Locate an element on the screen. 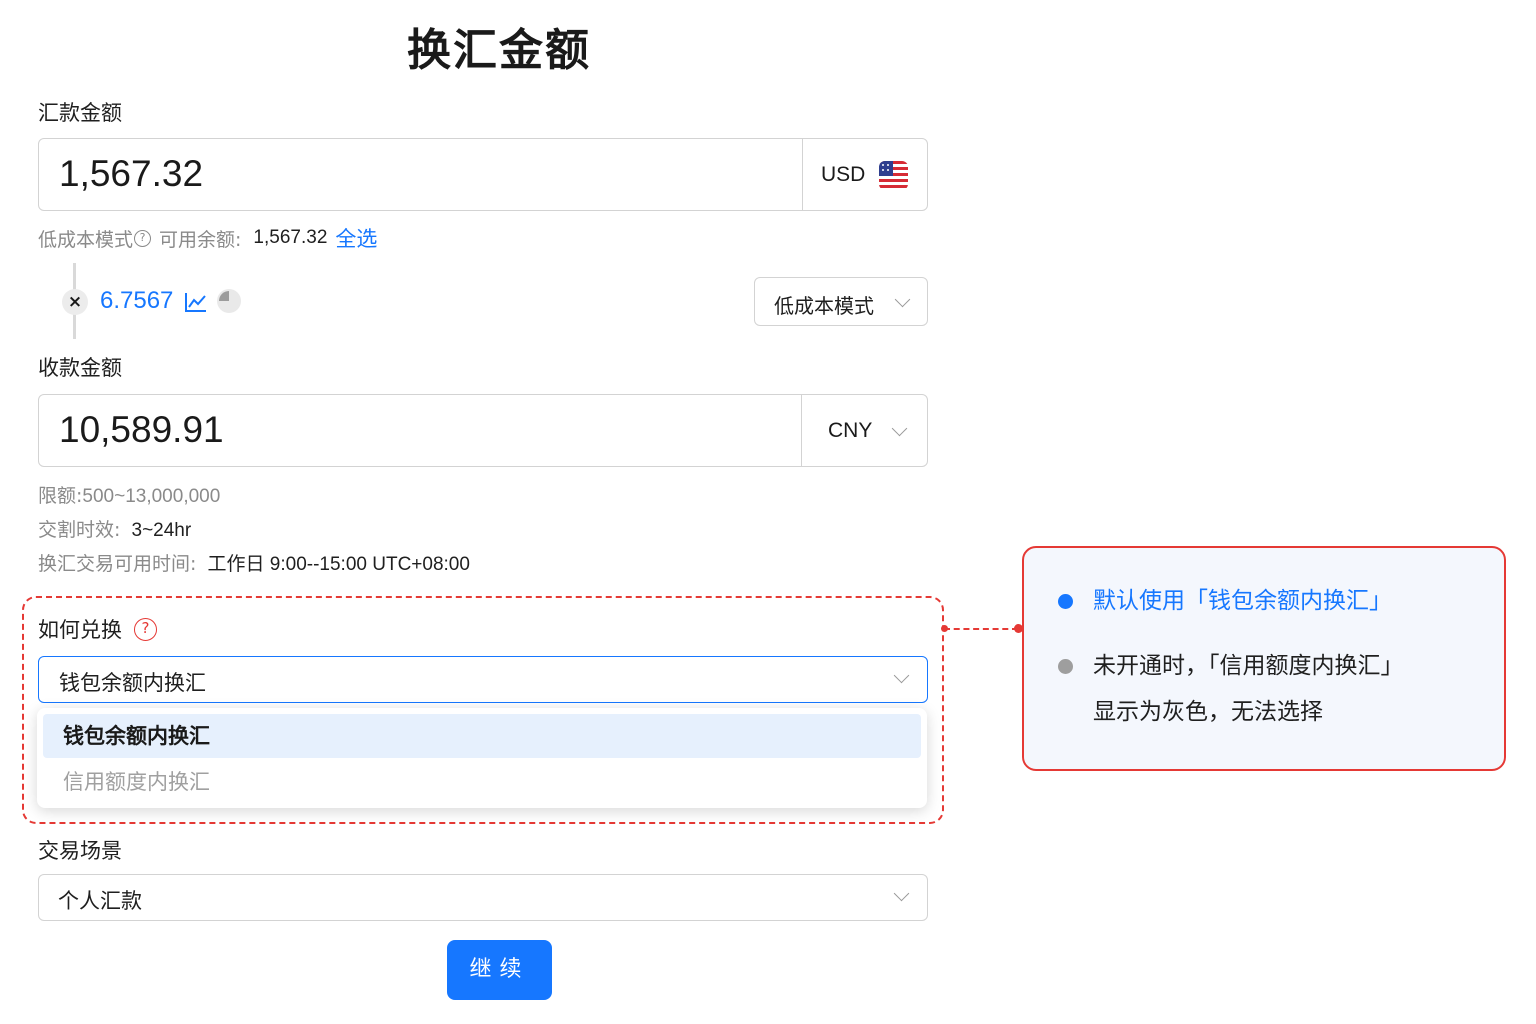  receive-currency-selector: CNY is located at coordinates (864, 430).